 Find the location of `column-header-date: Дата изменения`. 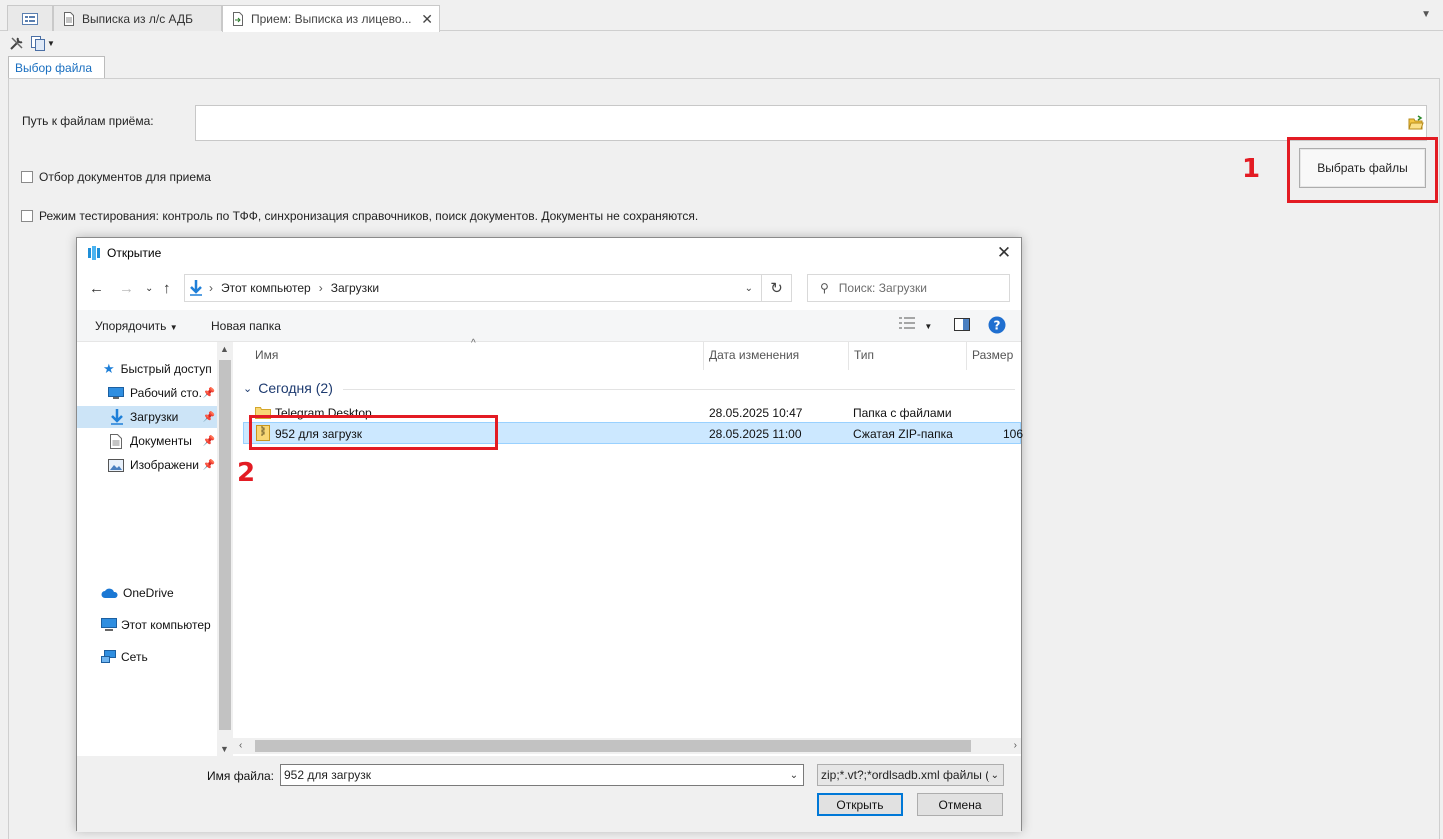

column-header-date: Дата изменения is located at coordinates (754, 355).